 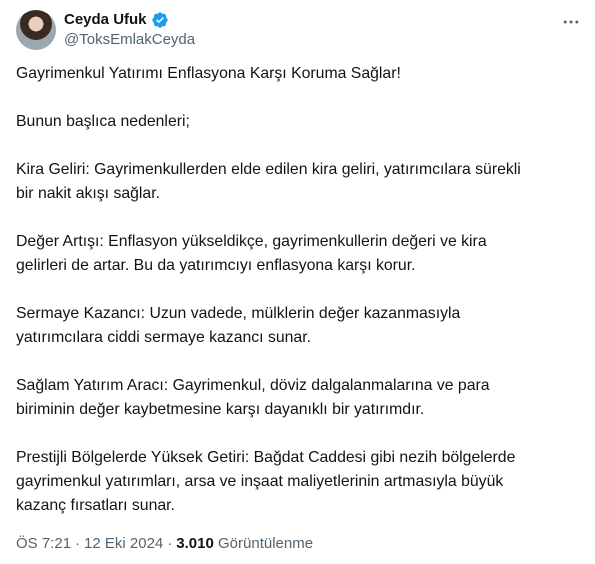 I want to click on views-label: Görüntülenme, so click(x=266, y=543).